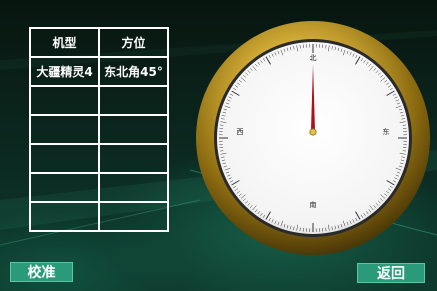  I want to click on cell-heading: 东北角45°, so click(133, 71).